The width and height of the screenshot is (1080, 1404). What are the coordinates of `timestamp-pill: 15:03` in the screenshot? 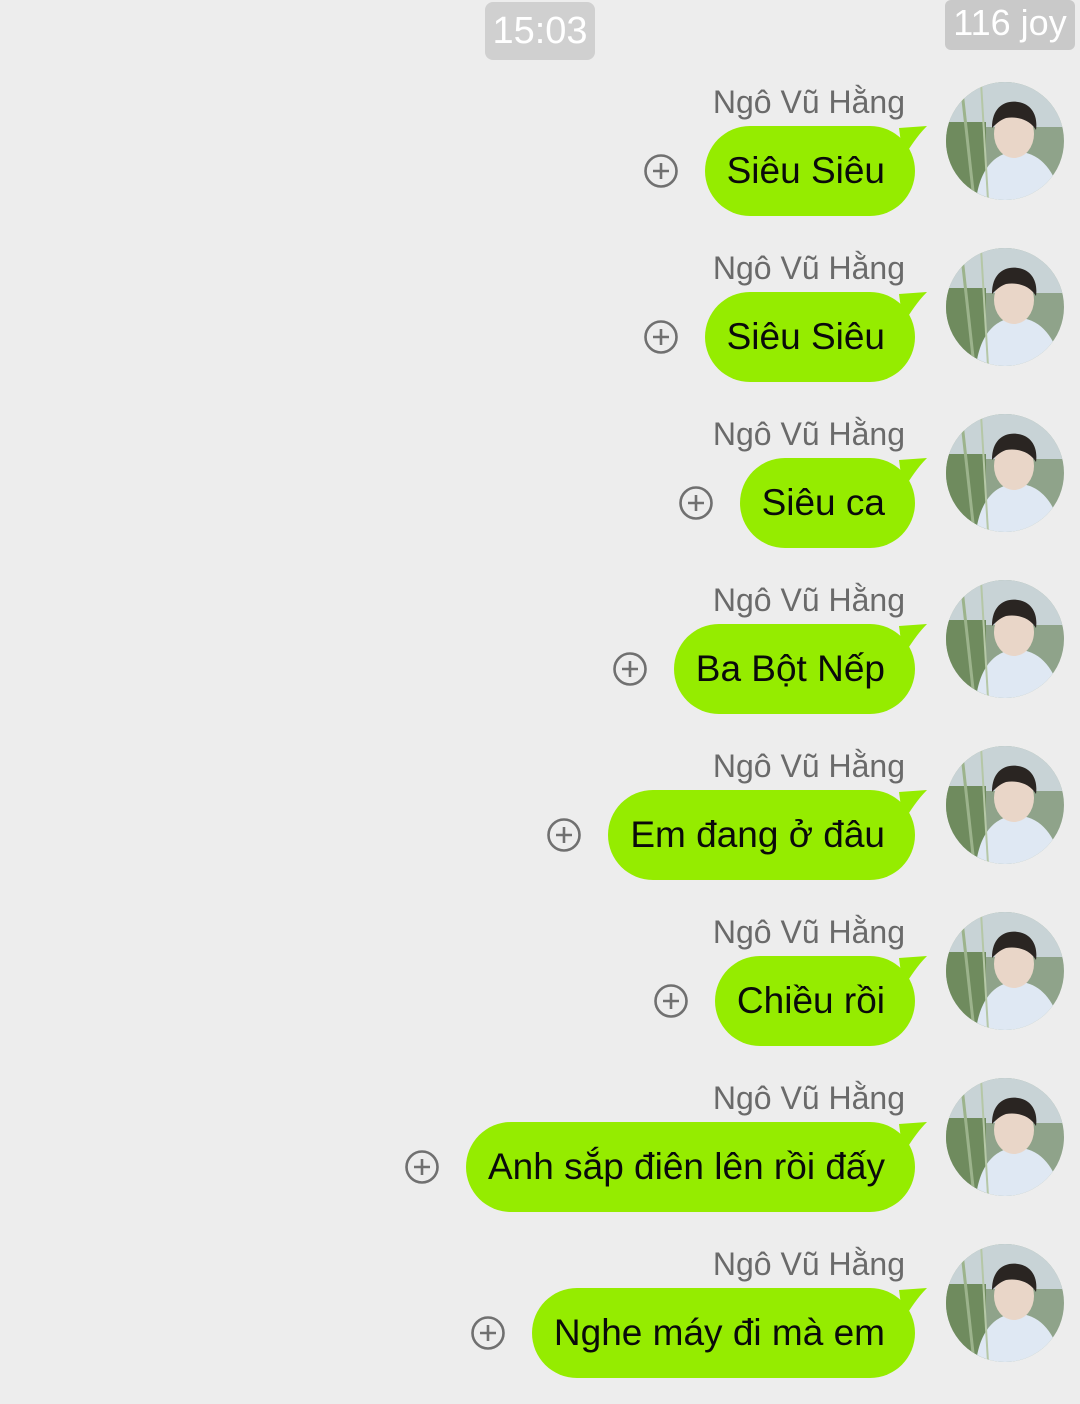 It's located at (540, 31).